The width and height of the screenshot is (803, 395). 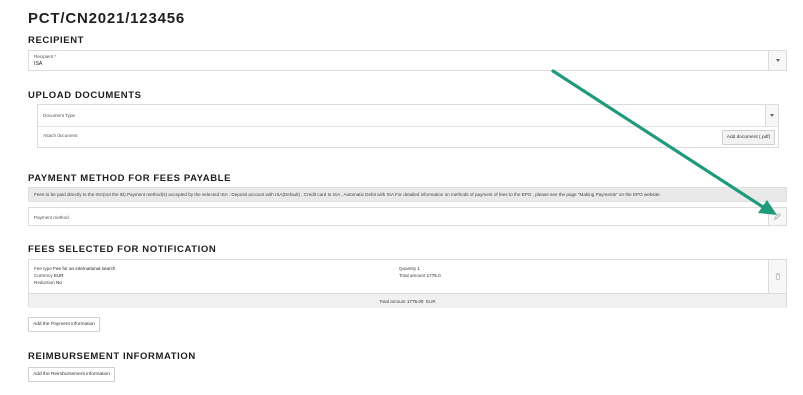 What do you see at coordinates (658, 139) in the screenshot?
I see `arrow-shaft` at bounding box center [658, 139].